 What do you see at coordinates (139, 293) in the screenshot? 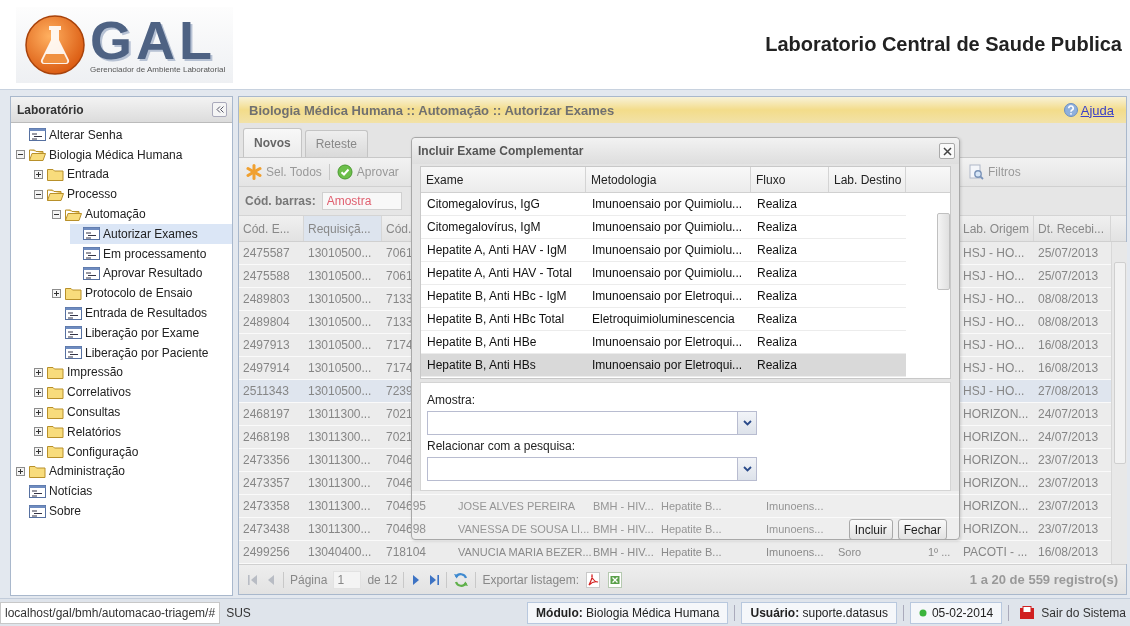
I see `tree-label: Protocolo de Ensaio` at bounding box center [139, 293].